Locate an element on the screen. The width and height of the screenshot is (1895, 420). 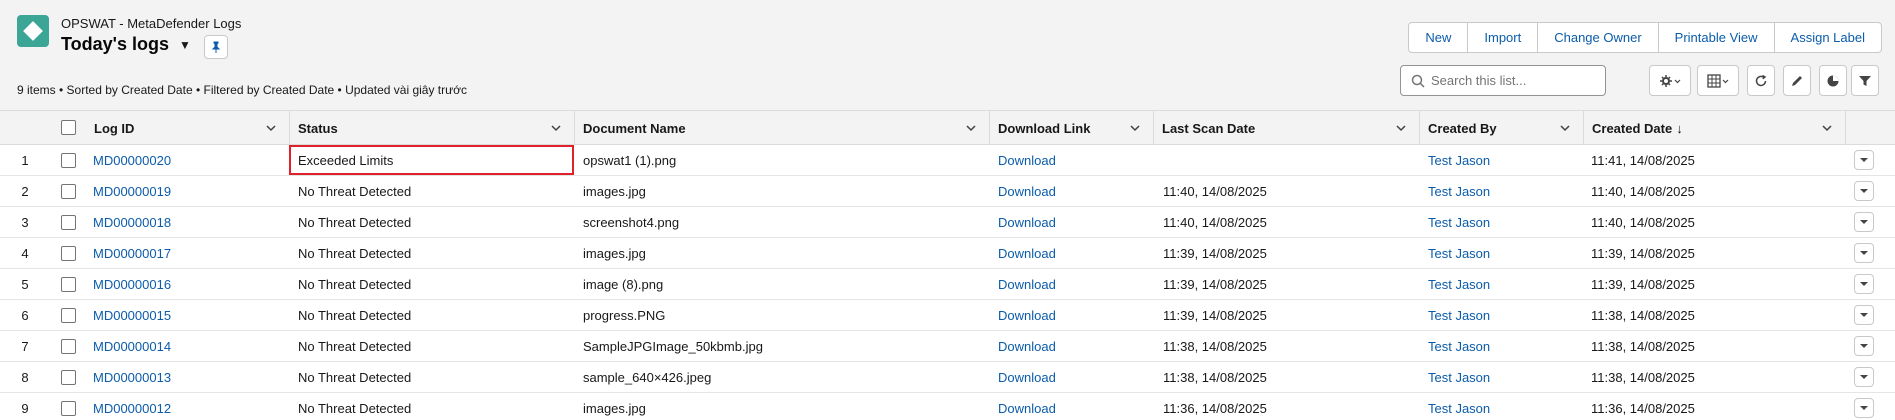
search-list-box is located at coordinates (1503, 80).